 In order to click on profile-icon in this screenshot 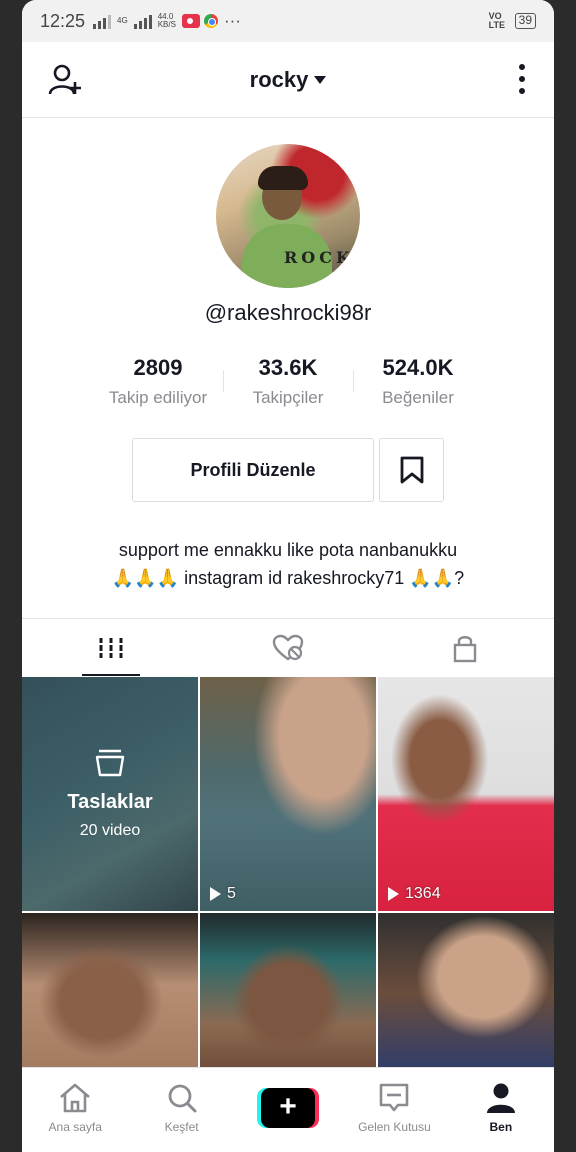, I will do `click(500, 1098)`.